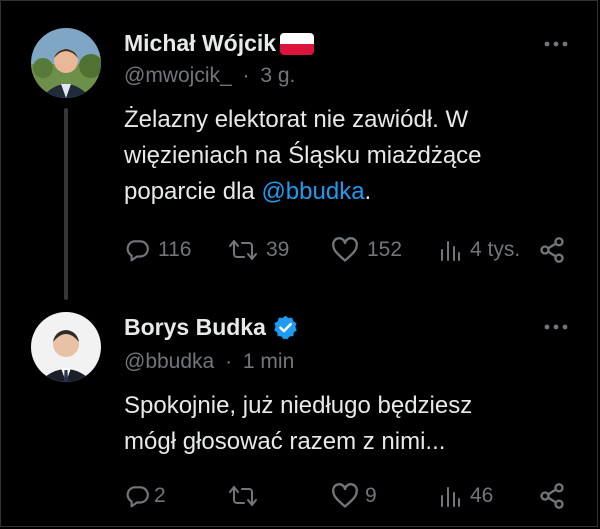  I want to click on author-name: Michał Wójcik, so click(200, 43).